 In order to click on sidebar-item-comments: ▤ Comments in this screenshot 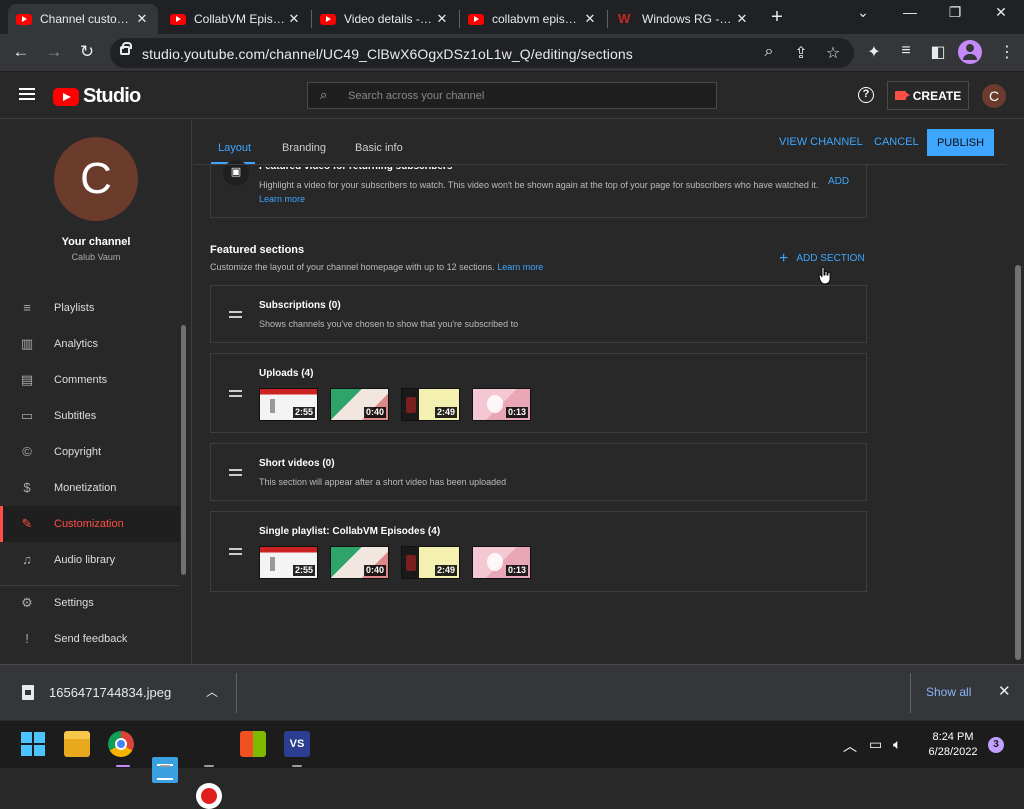, I will do `click(90, 380)`.